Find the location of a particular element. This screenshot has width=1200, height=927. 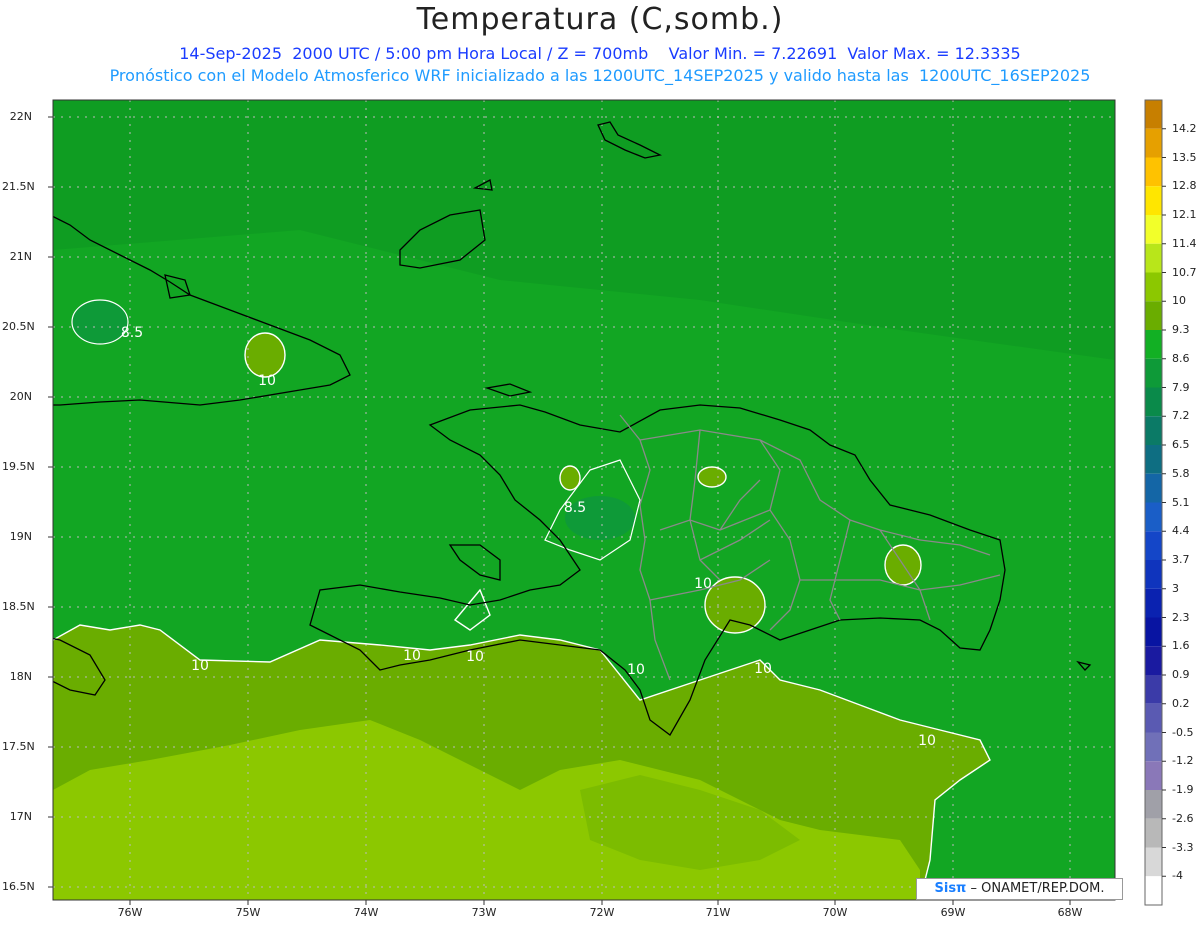

lat-label: 20N is located at coordinates (20, 396).